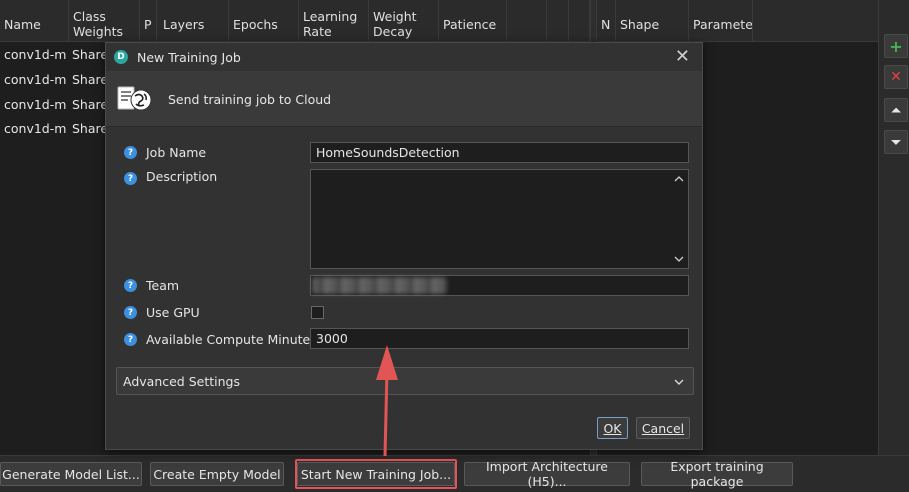 The image size is (909, 492). What do you see at coordinates (163, 285) in the screenshot?
I see `team-label: Team` at bounding box center [163, 285].